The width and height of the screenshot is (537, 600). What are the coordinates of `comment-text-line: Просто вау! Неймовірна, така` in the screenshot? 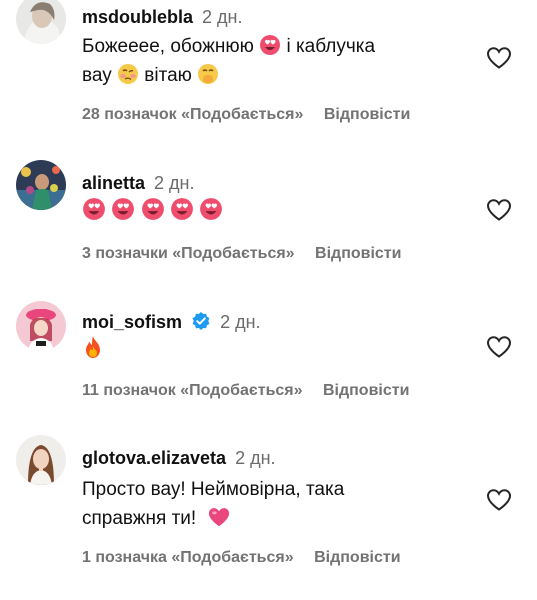 It's located at (213, 489).